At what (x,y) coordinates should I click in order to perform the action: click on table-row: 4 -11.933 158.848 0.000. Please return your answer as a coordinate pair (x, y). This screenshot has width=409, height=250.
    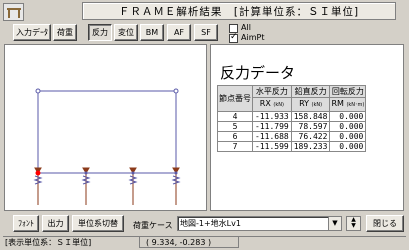
    Looking at the image, I should click on (292, 116).